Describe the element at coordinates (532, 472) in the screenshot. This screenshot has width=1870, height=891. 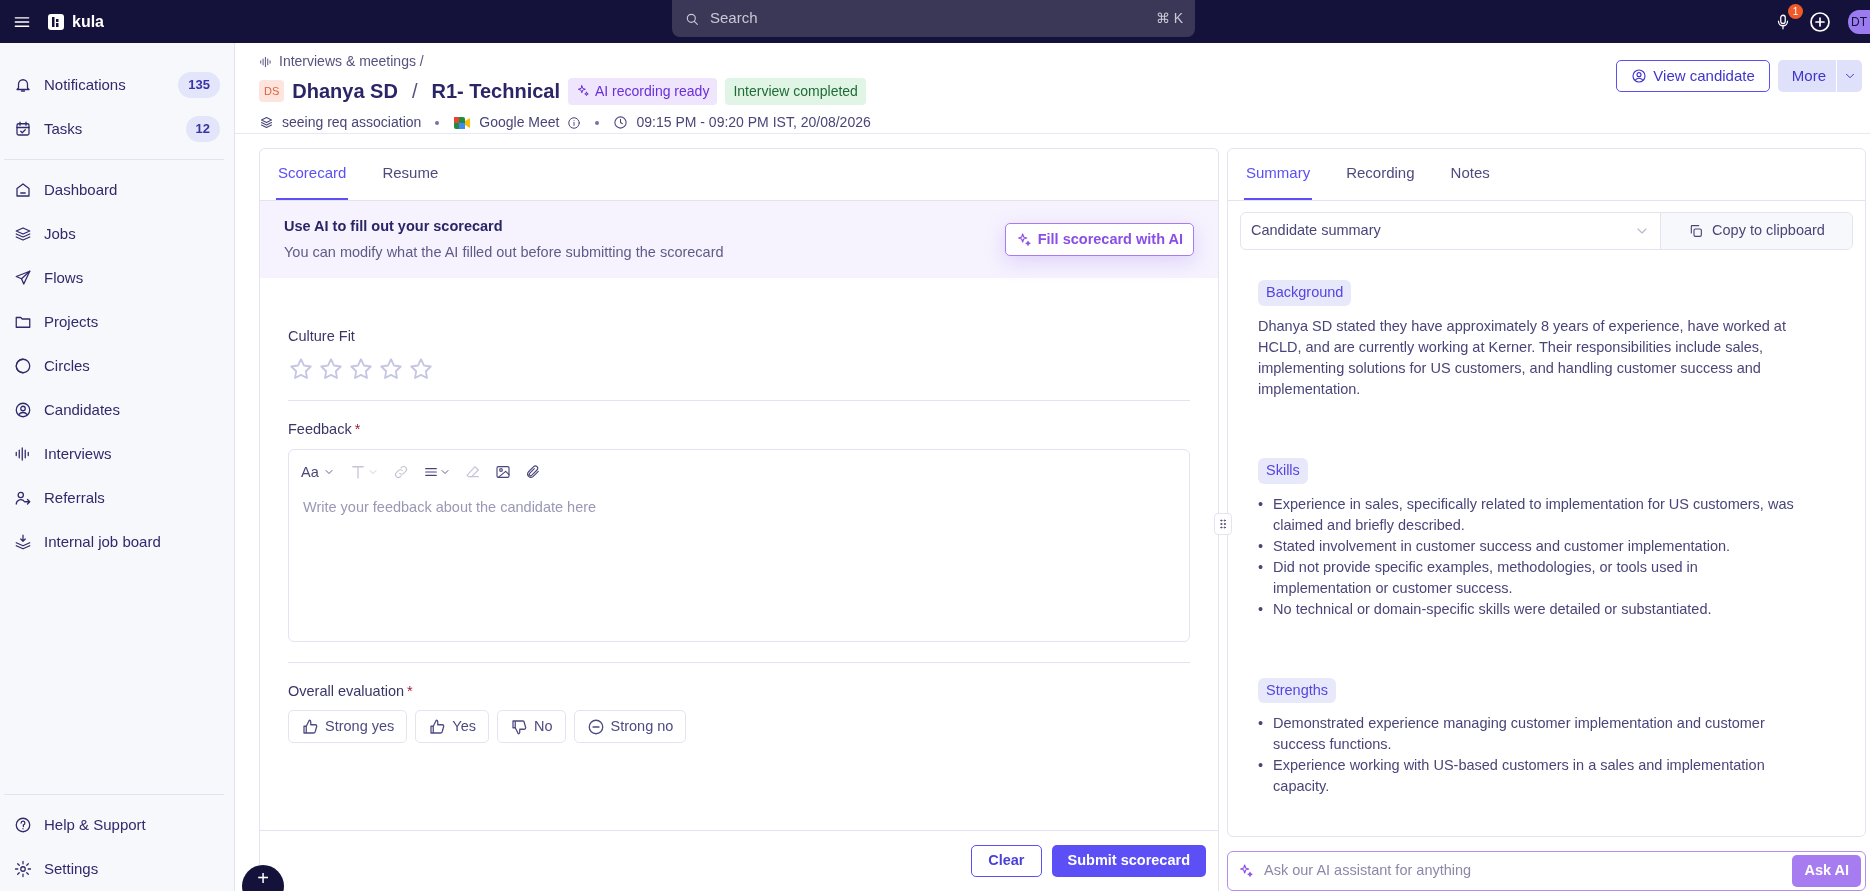
I see `paperclip-icon` at that location.